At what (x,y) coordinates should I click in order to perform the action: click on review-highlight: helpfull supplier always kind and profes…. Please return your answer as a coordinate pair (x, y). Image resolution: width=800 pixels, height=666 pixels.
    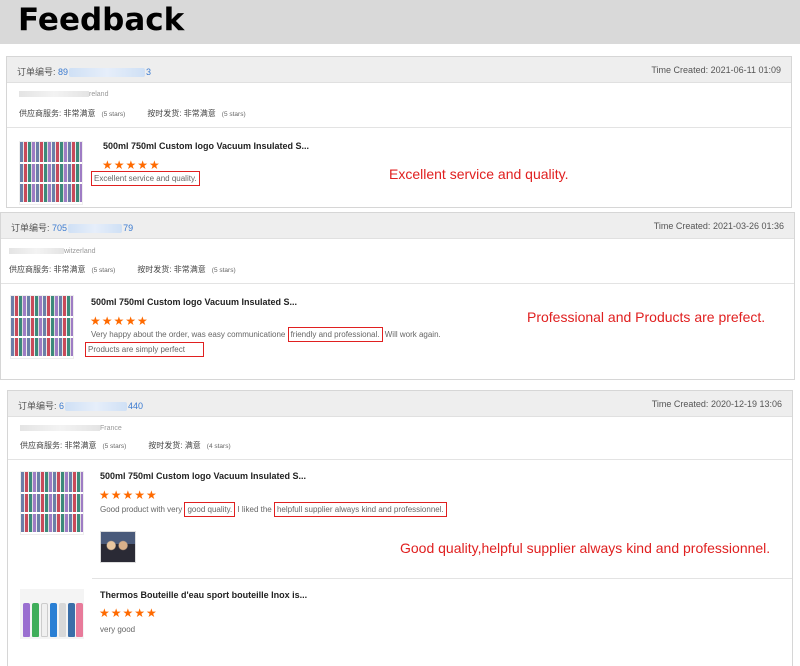
    Looking at the image, I should click on (360, 509).